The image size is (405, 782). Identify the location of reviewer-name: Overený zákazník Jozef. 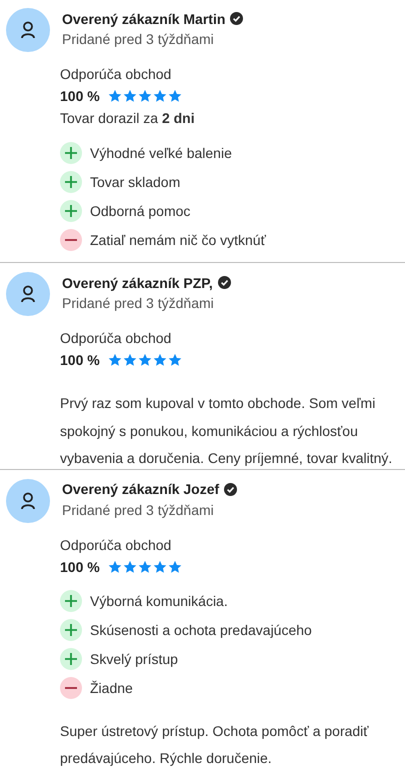
(141, 489).